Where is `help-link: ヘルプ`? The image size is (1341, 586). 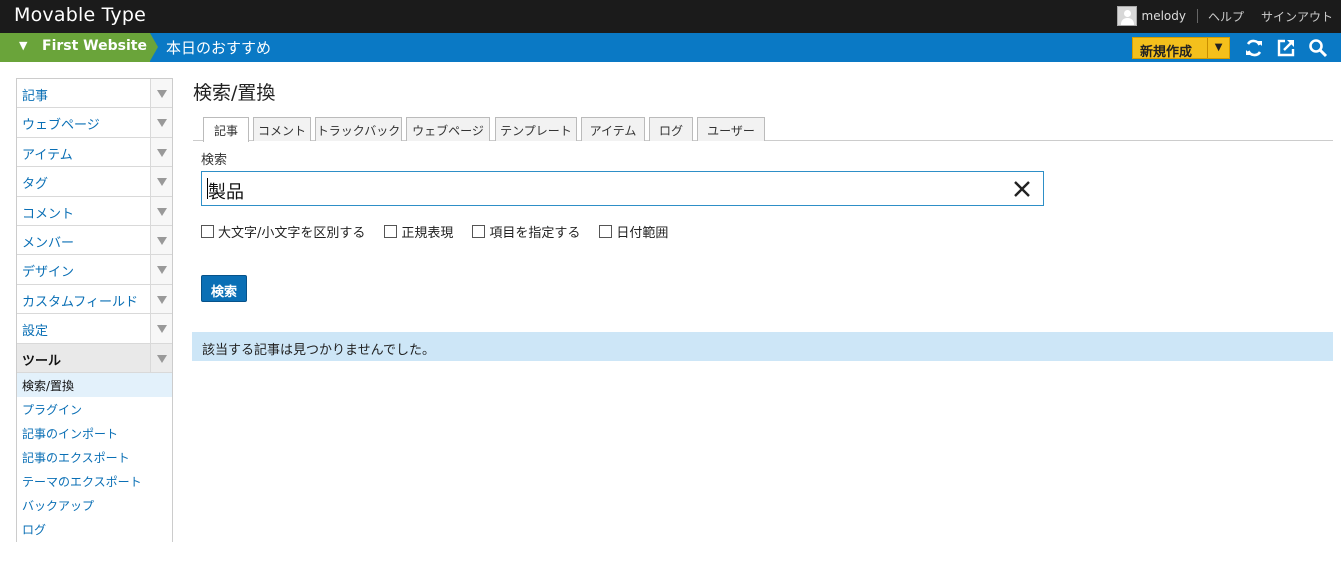
help-link: ヘルプ is located at coordinates (1226, 16).